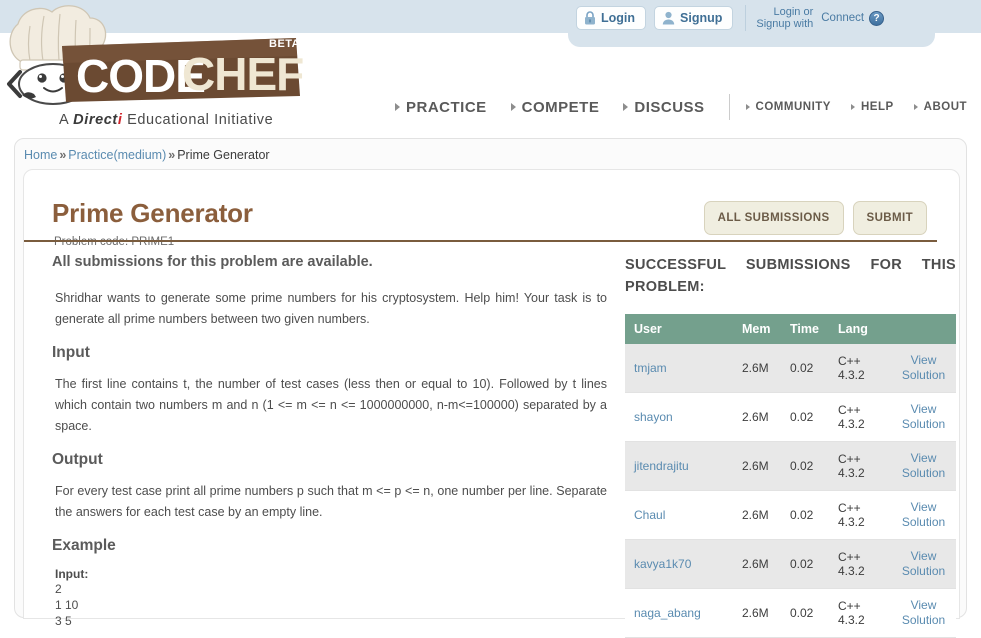 The height and width of the screenshot is (638, 981). What do you see at coordinates (223, 155) in the screenshot?
I see `breadcrumb-current: Prime Generator` at bounding box center [223, 155].